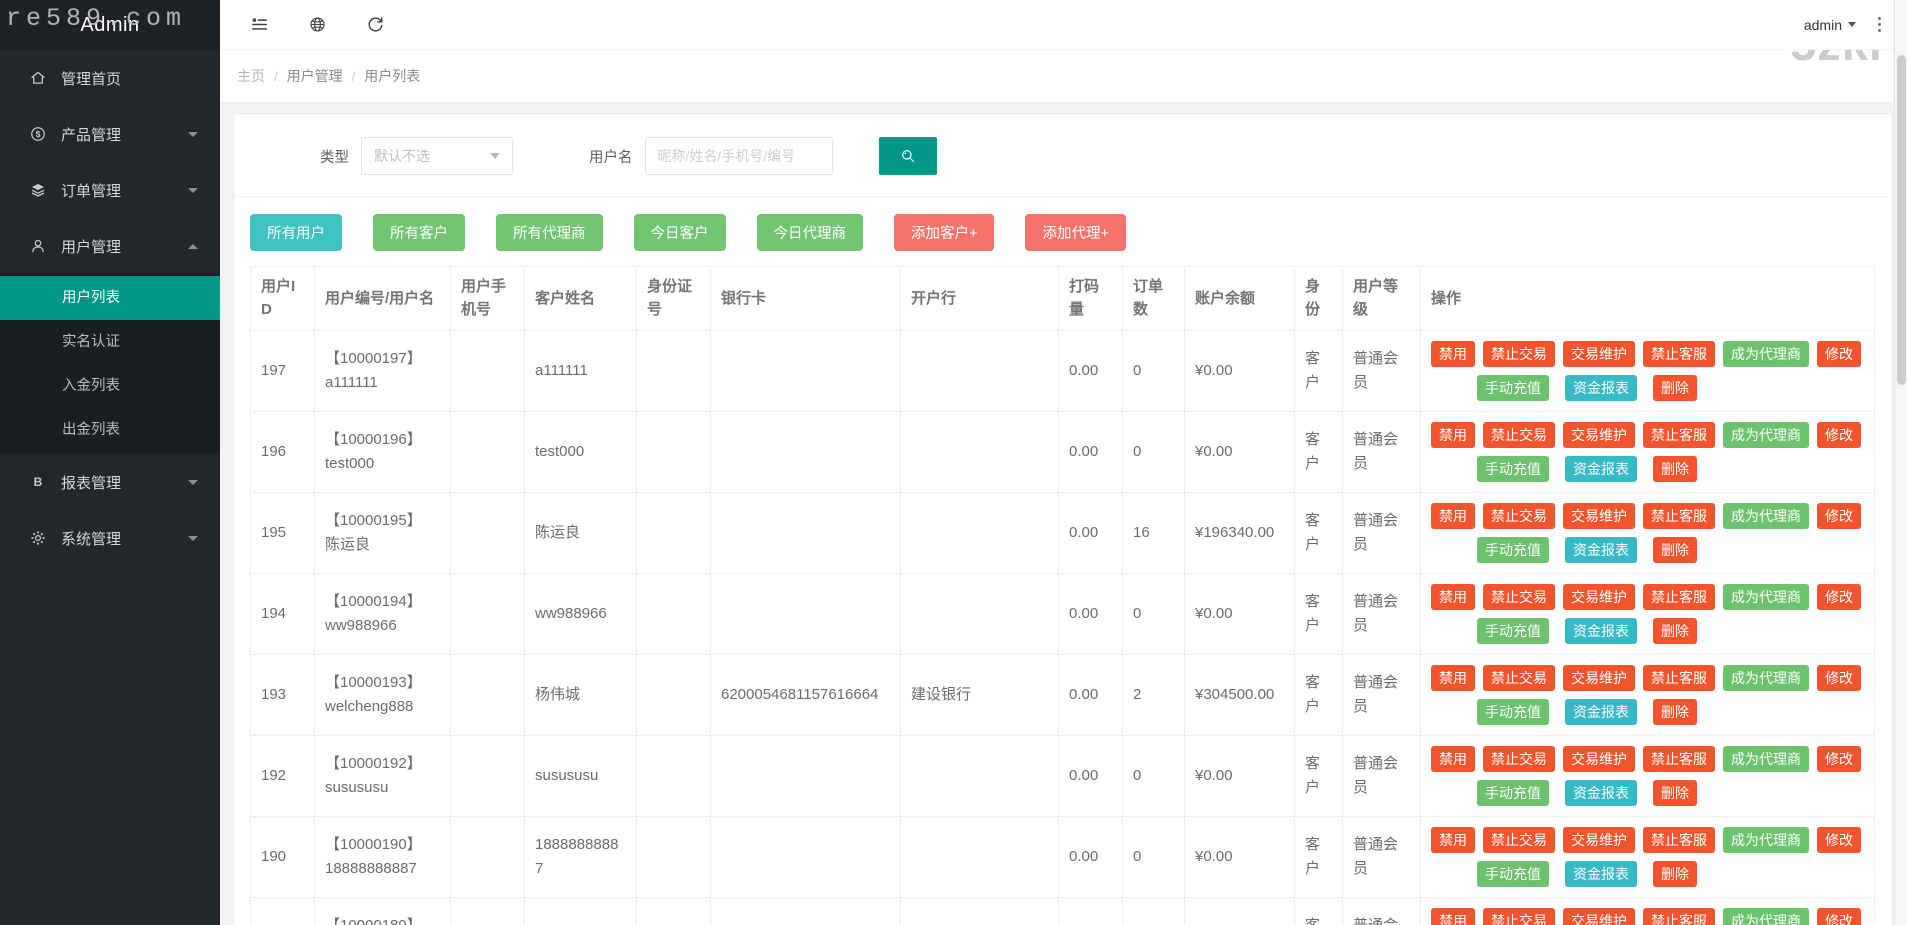  What do you see at coordinates (738, 156) in the screenshot?
I see `username-input` at bounding box center [738, 156].